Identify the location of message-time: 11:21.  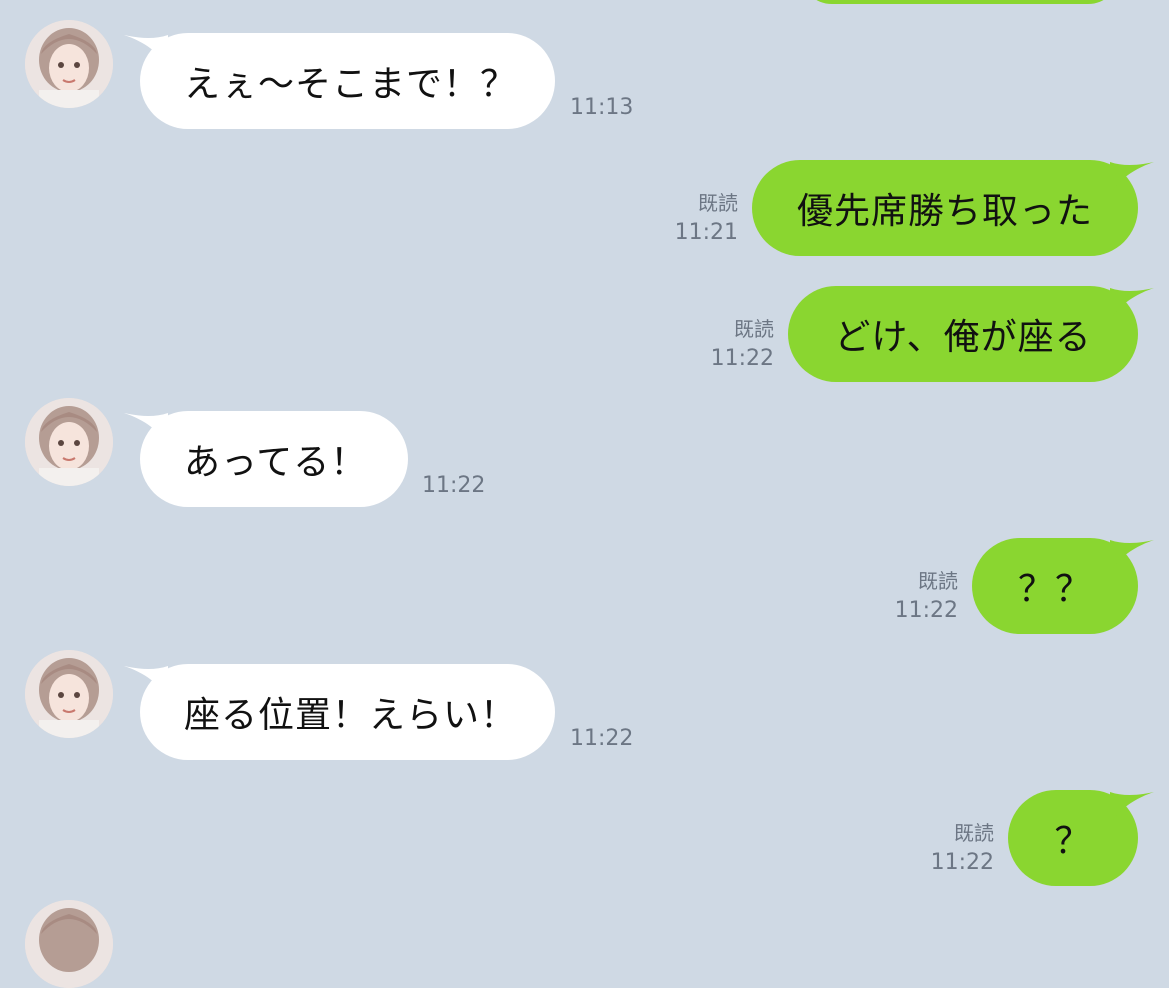
(706, 232).